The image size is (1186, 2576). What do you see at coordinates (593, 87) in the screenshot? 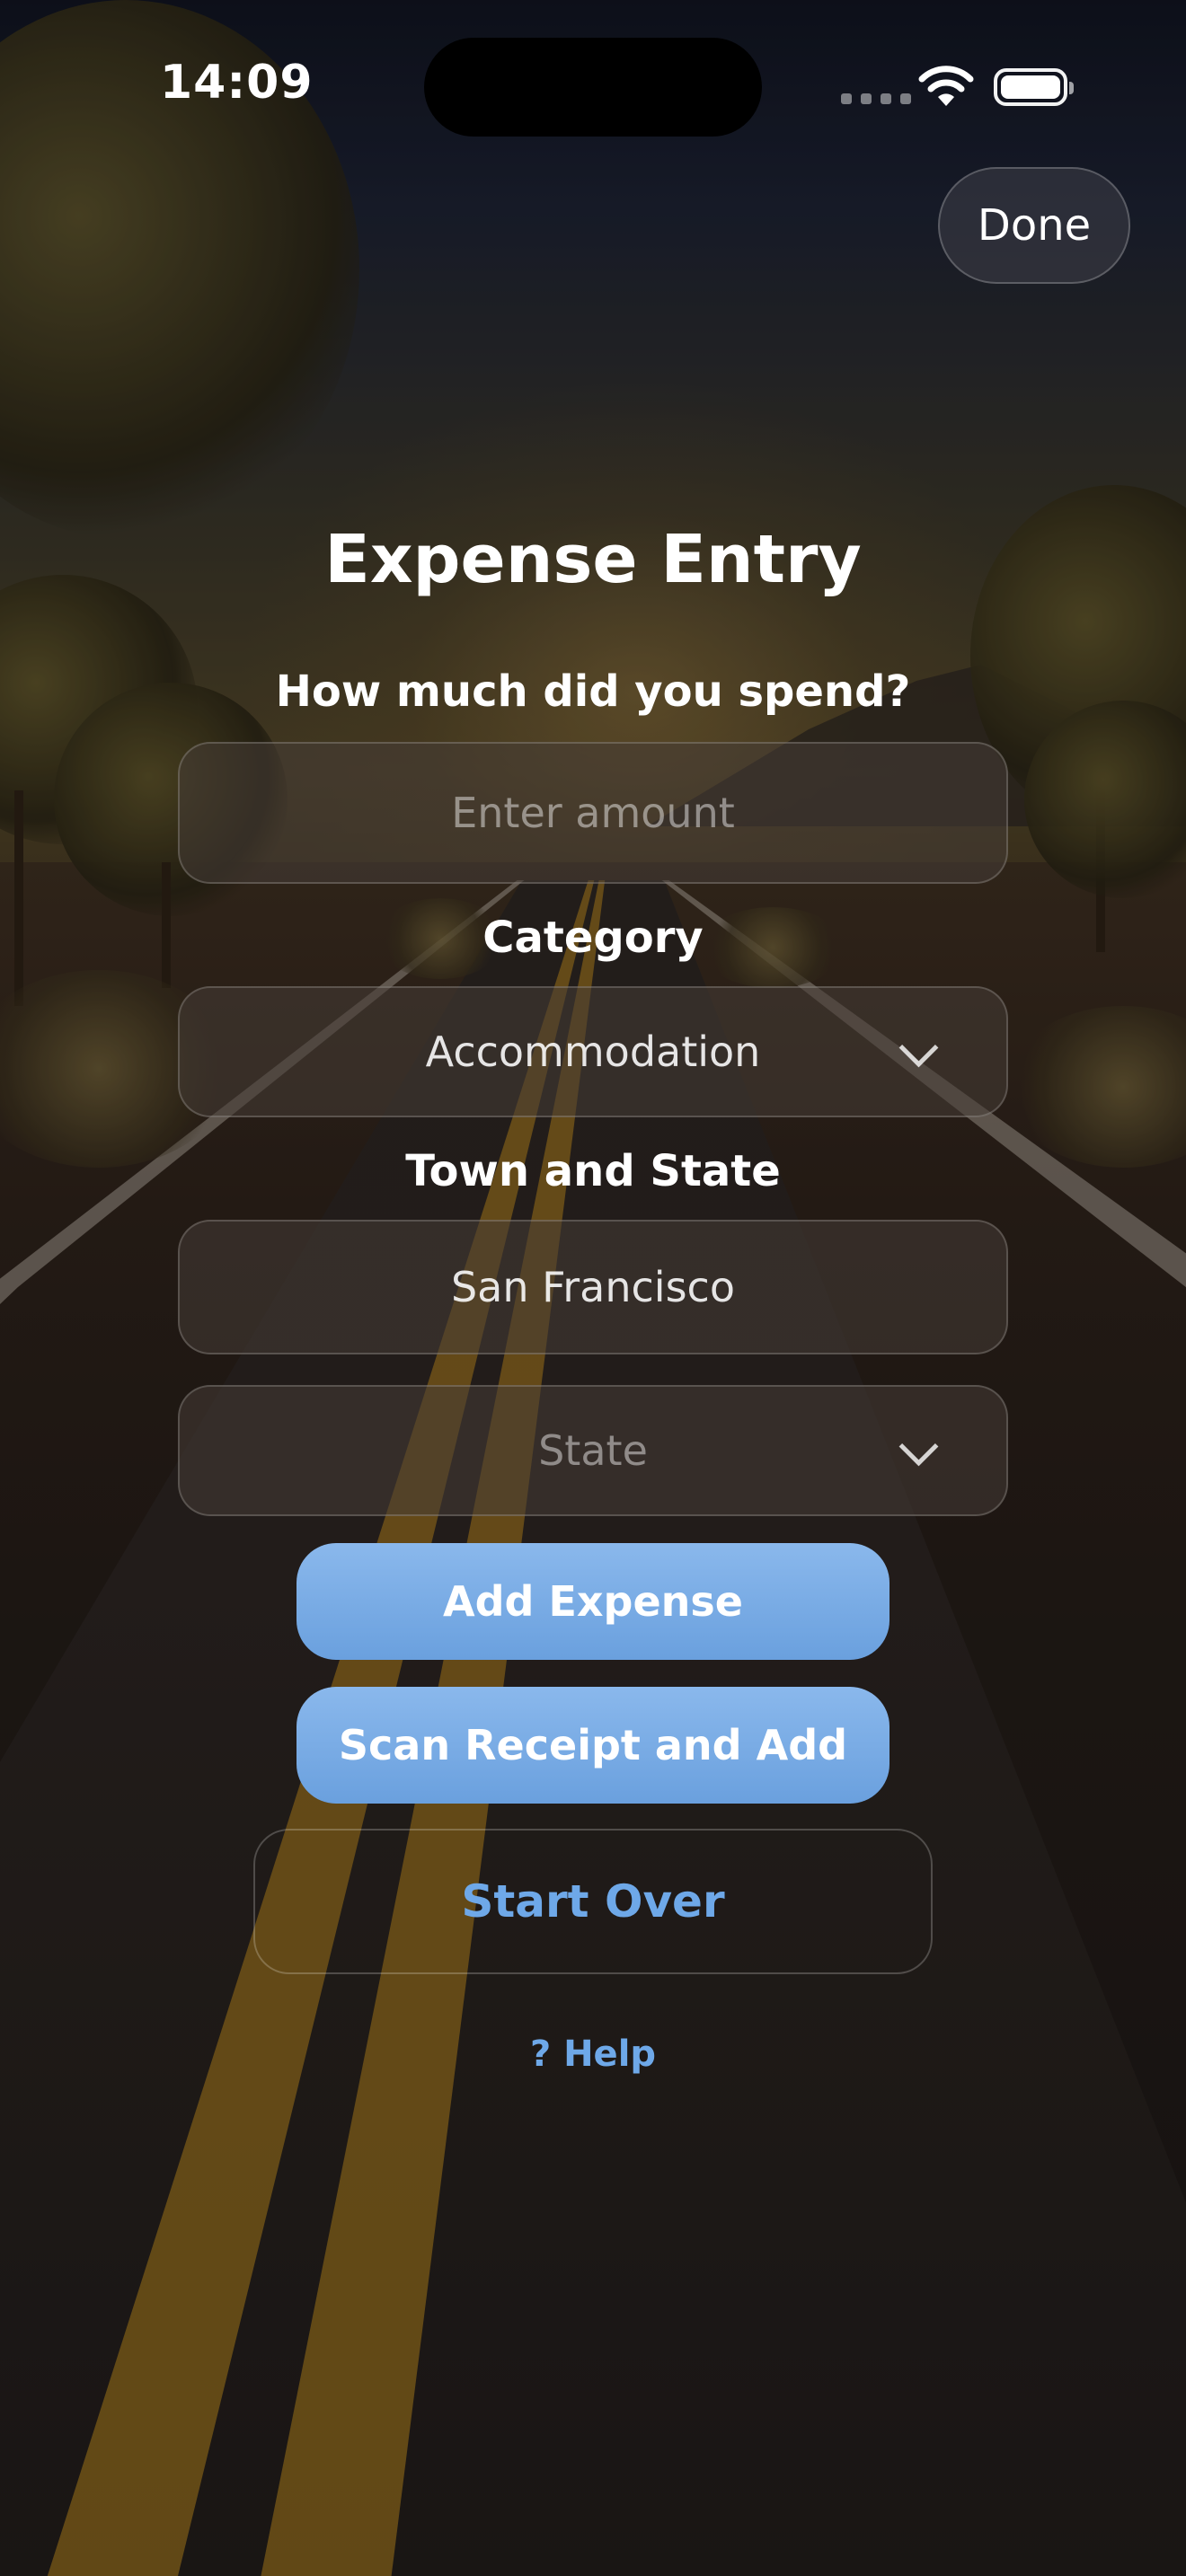
I see `dynamic-island` at bounding box center [593, 87].